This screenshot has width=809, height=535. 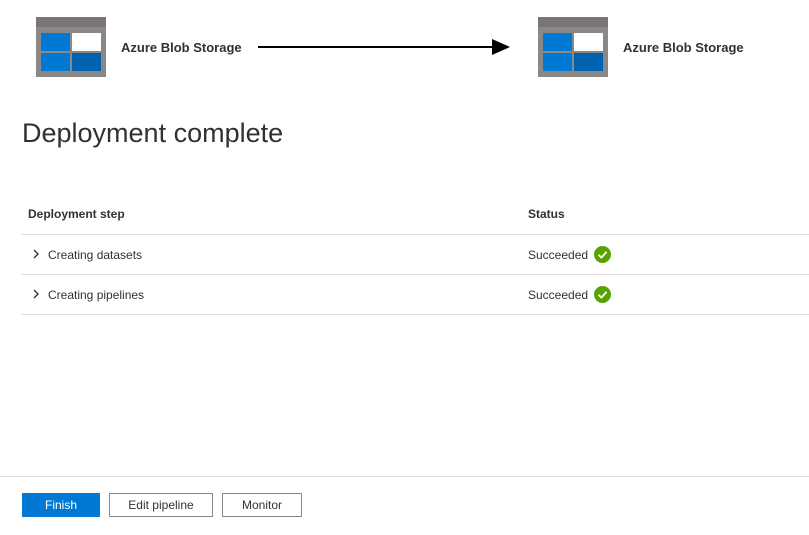 What do you see at coordinates (384, 47) in the screenshot?
I see `arrow-right-icon` at bounding box center [384, 47].